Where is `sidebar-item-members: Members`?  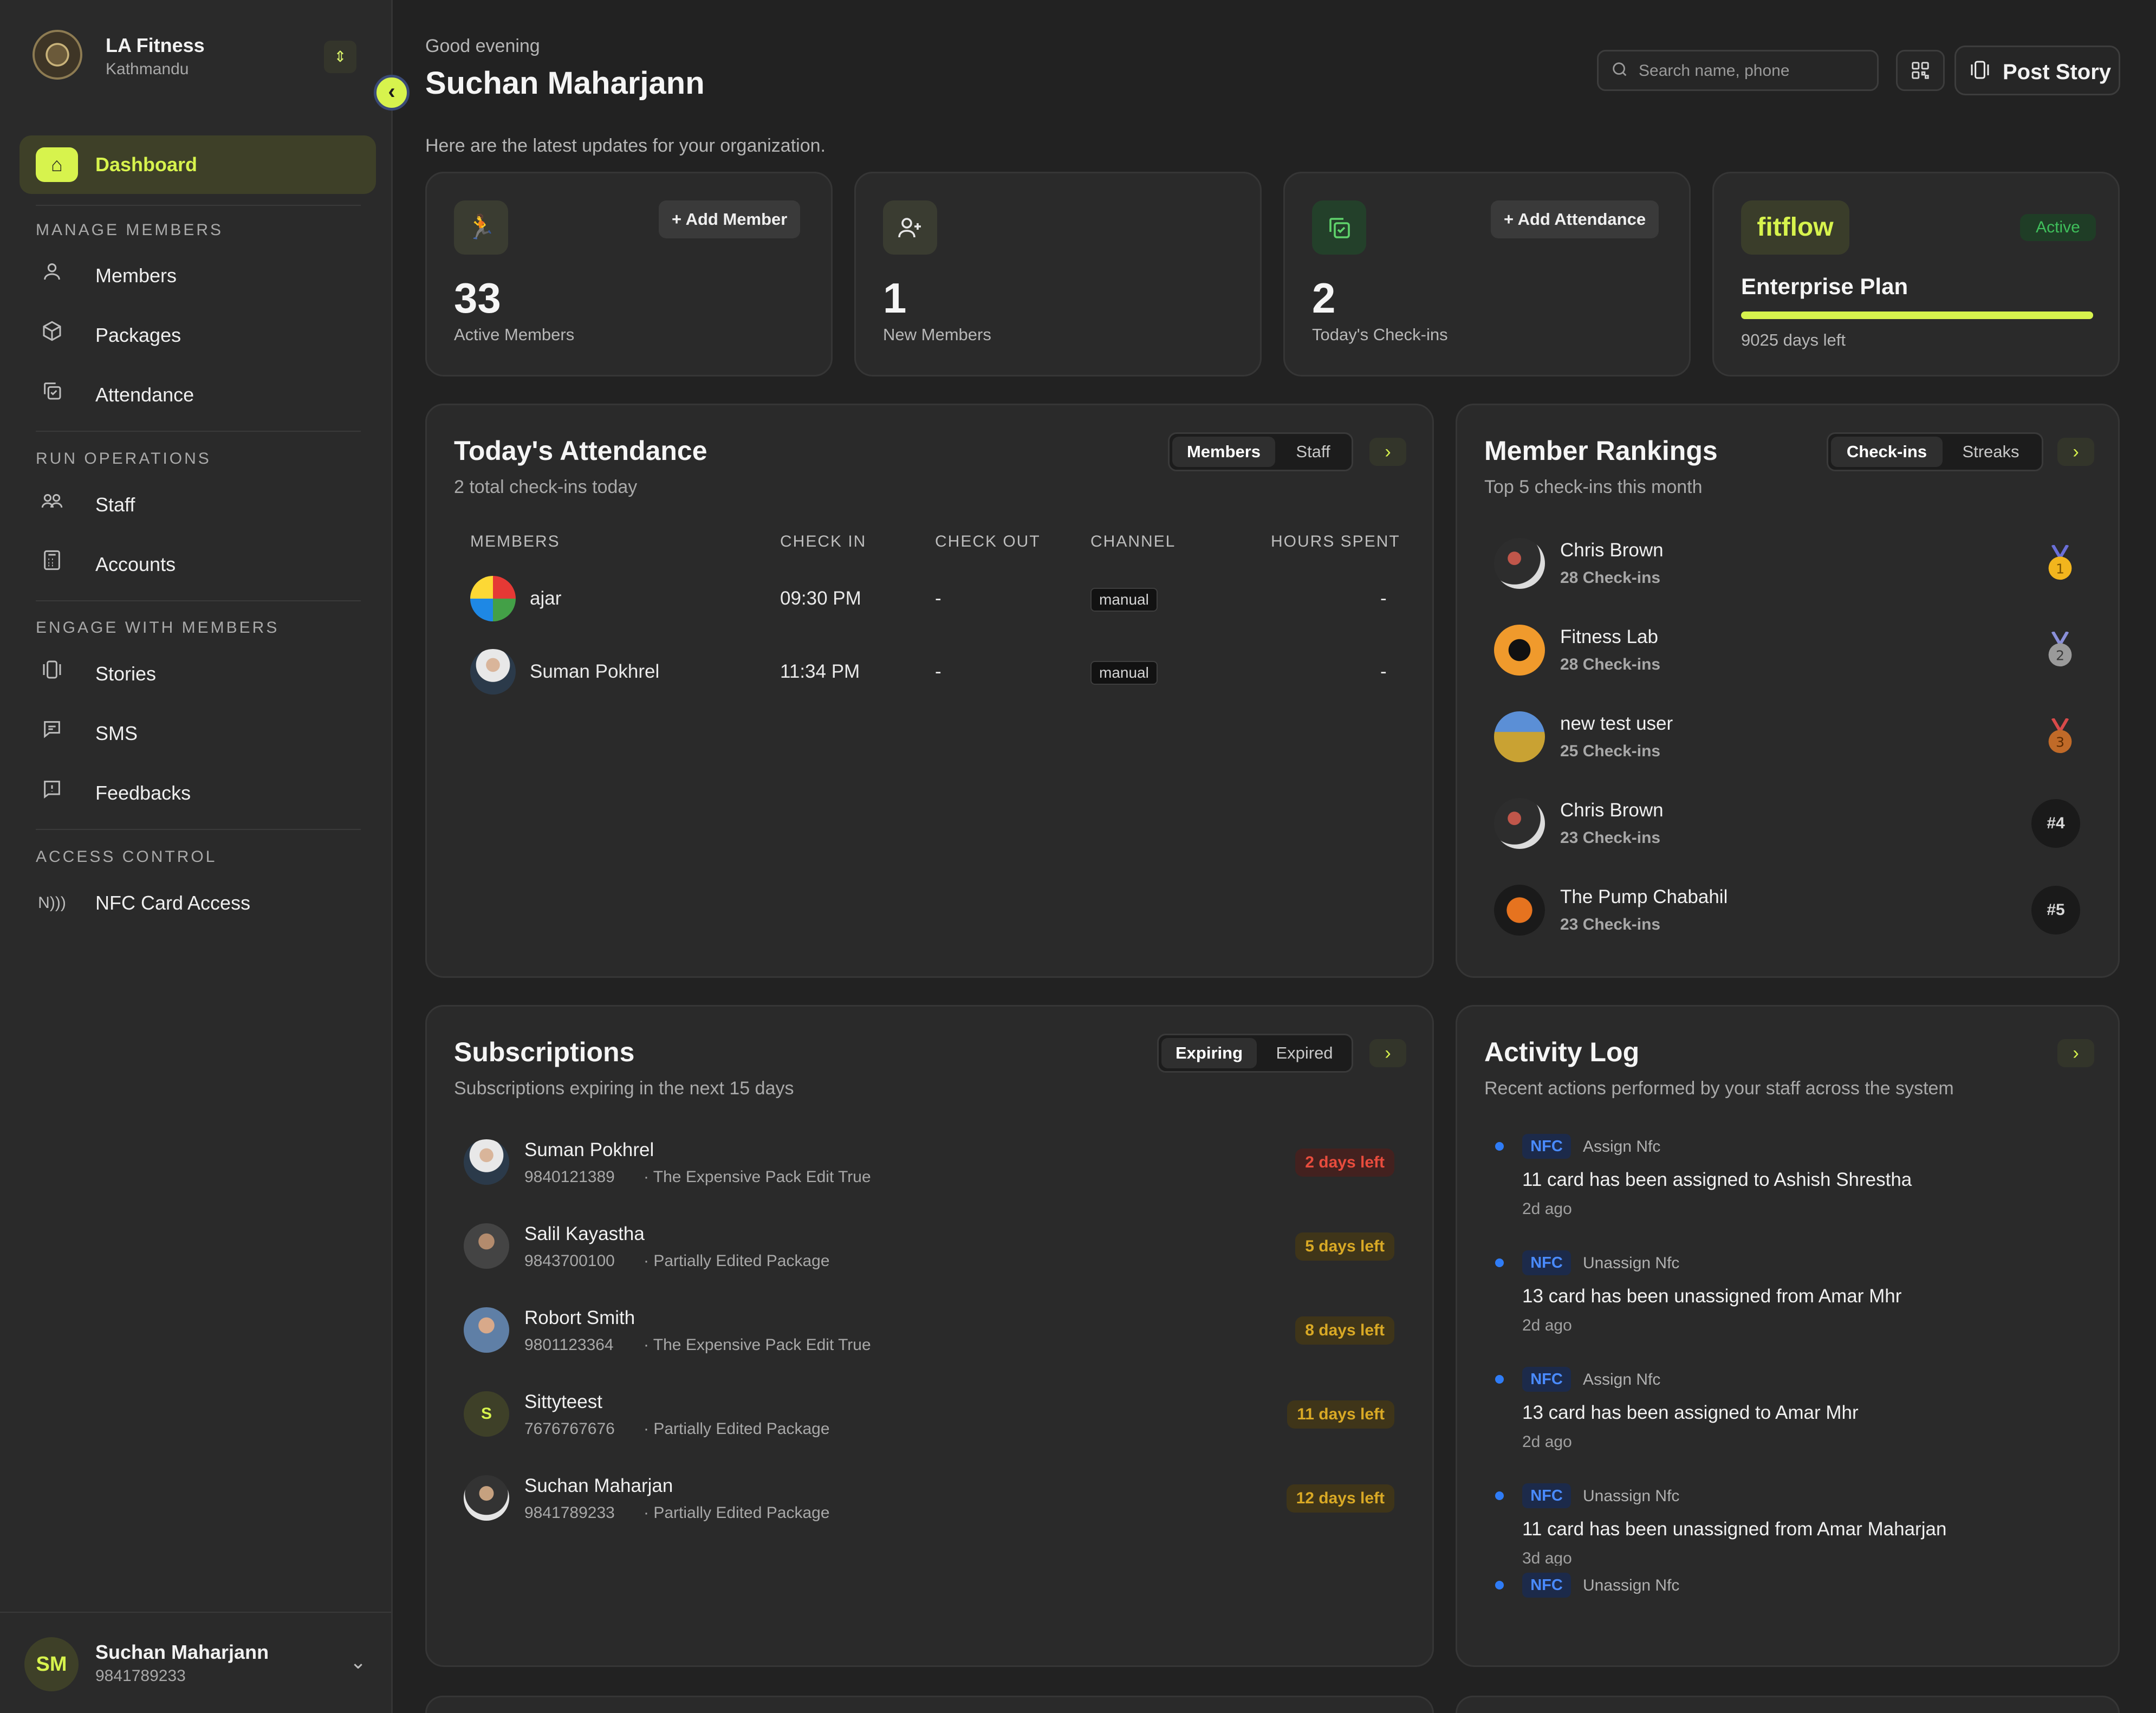 sidebar-item-members: Members is located at coordinates (198, 275).